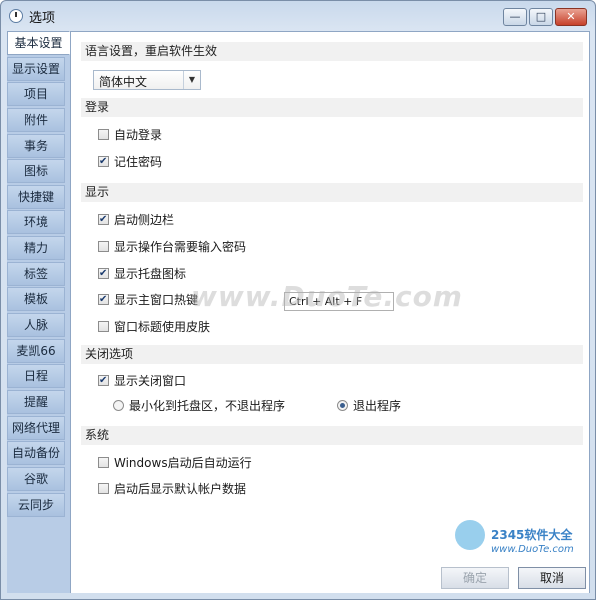 The image size is (596, 600). Describe the element at coordinates (103, 162) in the screenshot. I see `remember-password-checkbox` at that location.